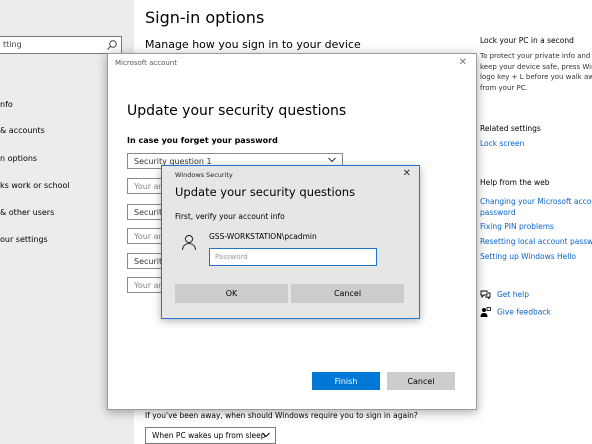 The width and height of the screenshot is (592, 444). I want to click on ws-dialog-title: Windows Security, so click(204, 175).